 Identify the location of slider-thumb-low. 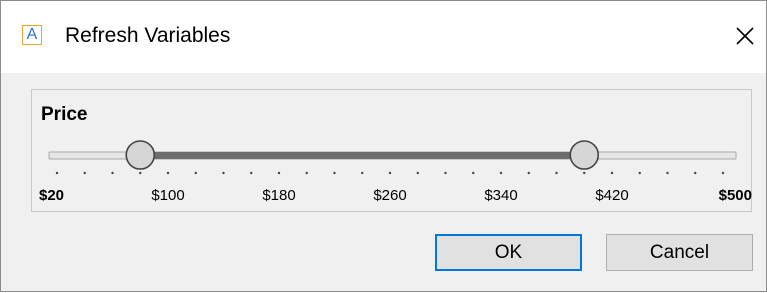
(140, 155).